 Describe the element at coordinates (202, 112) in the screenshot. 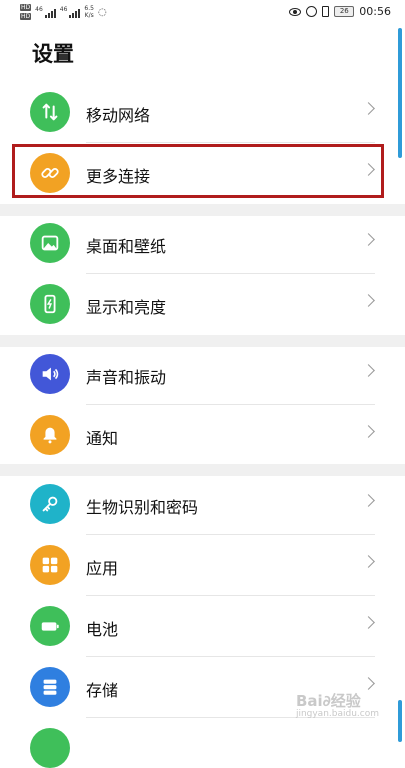

I see `settings-item-mobile-network: 移动网络` at that location.